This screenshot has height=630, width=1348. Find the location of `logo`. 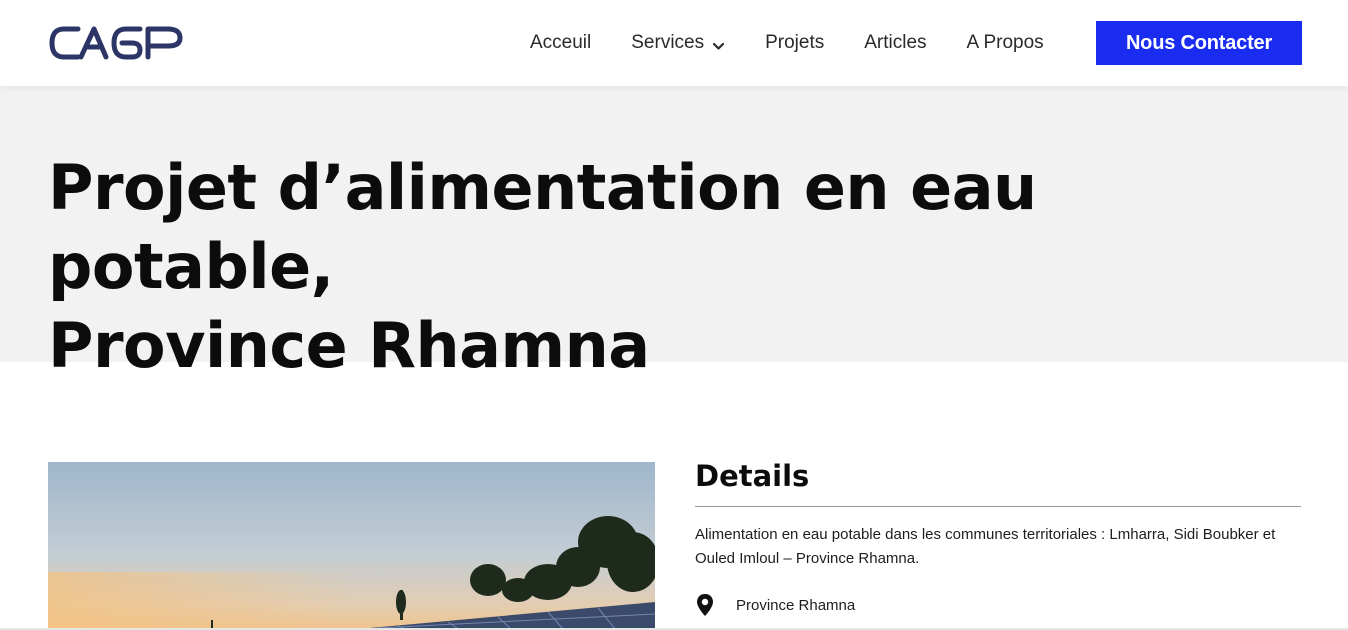

logo is located at coordinates (116, 43).